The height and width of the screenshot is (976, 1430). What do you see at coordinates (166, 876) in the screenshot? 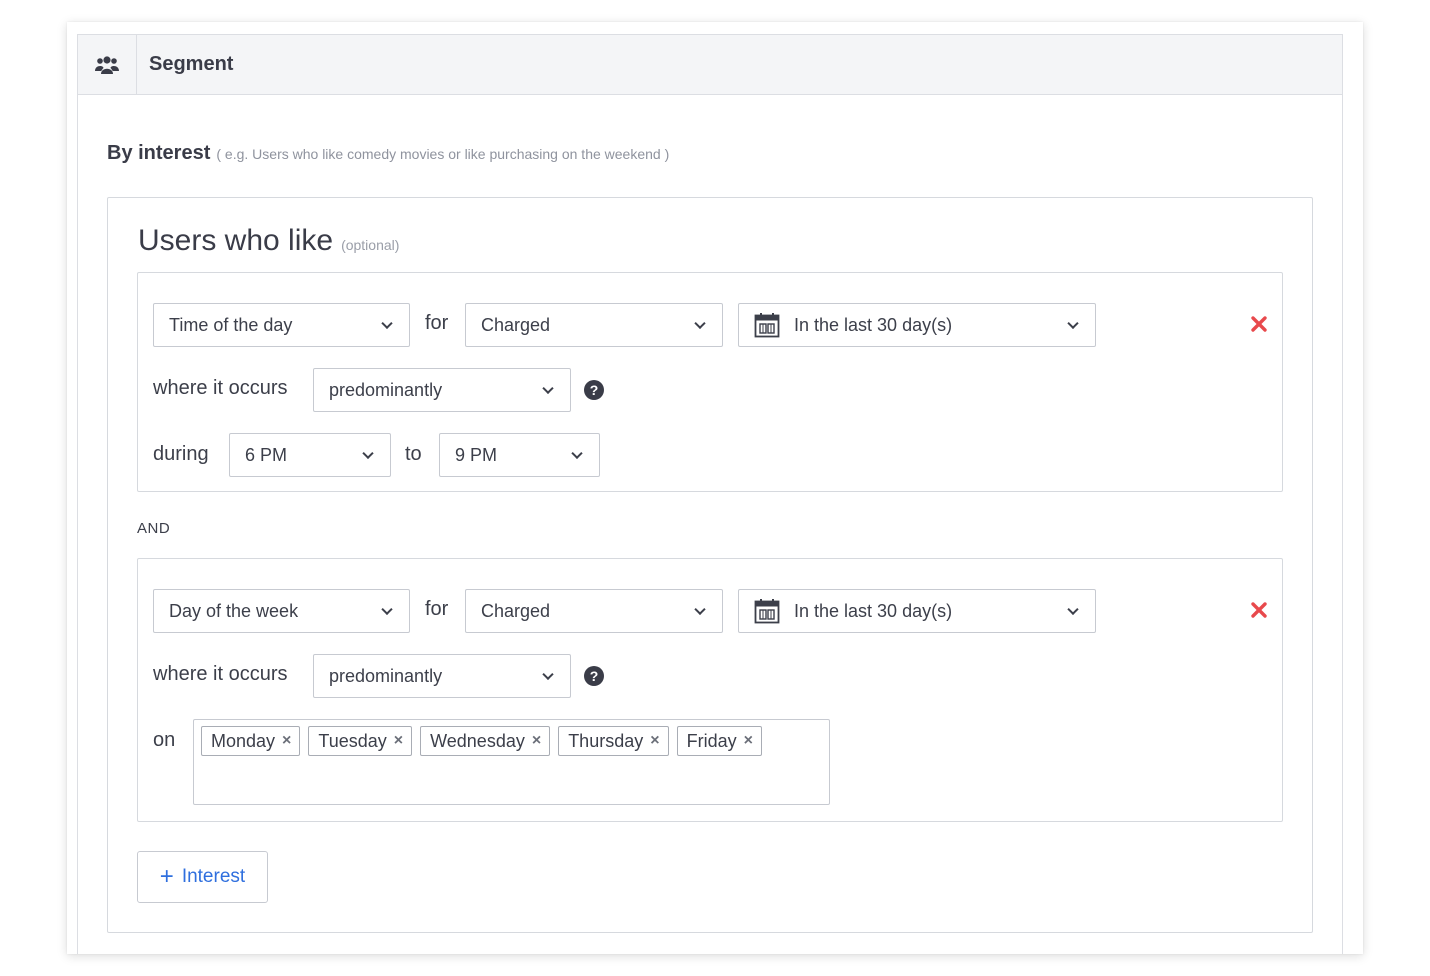
I see `plus-icon: +` at bounding box center [166, 876].